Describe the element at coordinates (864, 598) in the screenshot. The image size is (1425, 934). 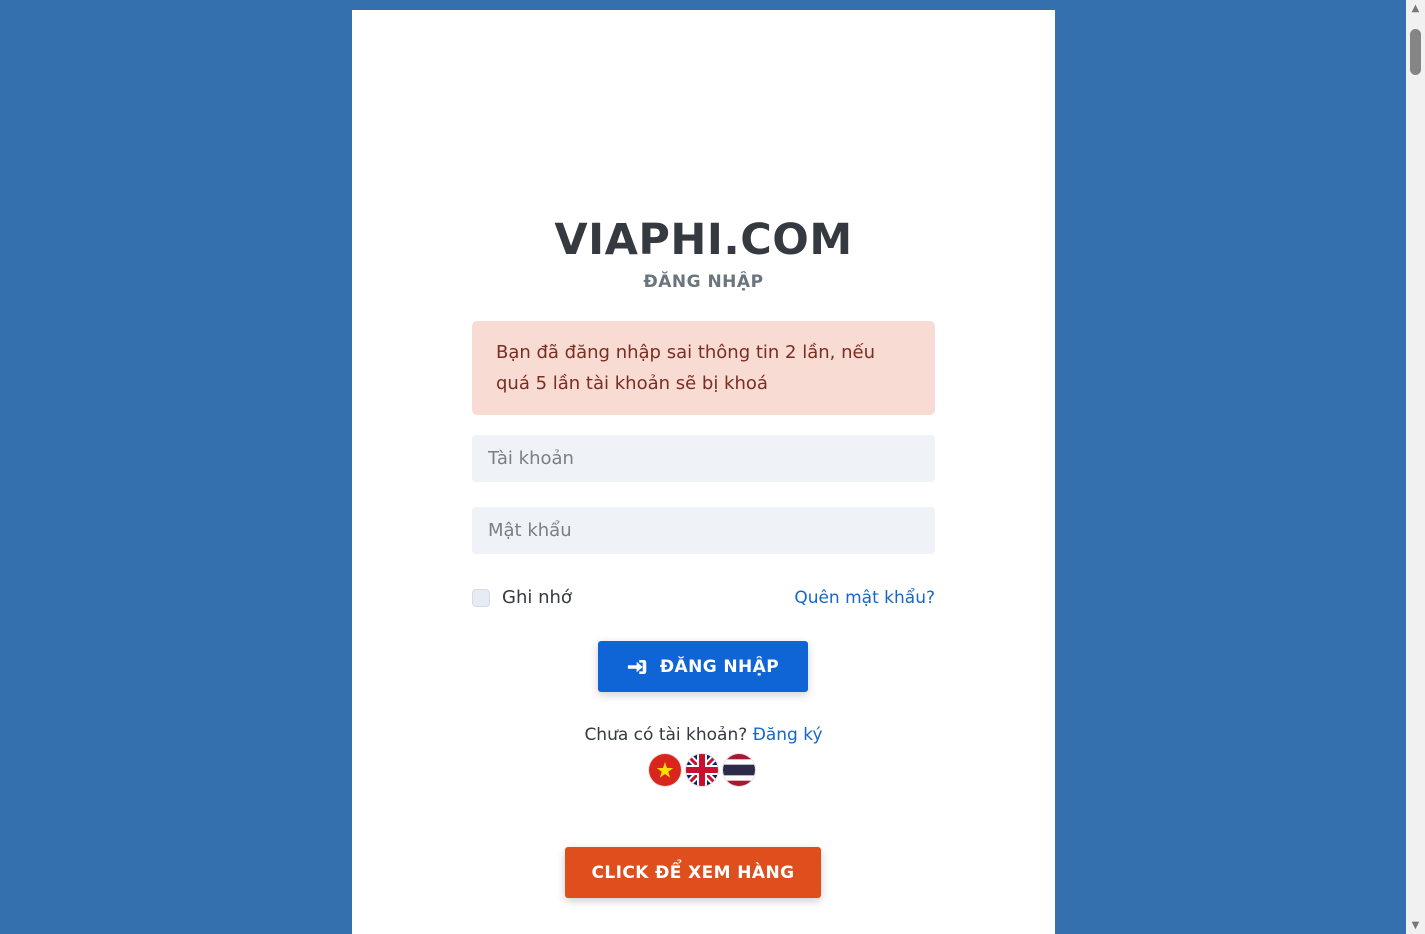
I see `forgot-password-link: Quên mật khẩu?` at that location.